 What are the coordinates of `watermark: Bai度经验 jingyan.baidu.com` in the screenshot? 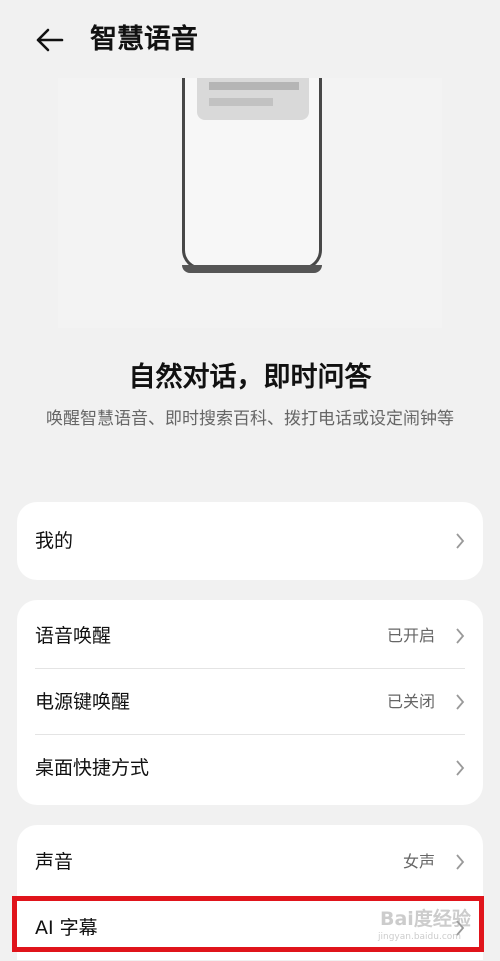 It's located at (431, 927).